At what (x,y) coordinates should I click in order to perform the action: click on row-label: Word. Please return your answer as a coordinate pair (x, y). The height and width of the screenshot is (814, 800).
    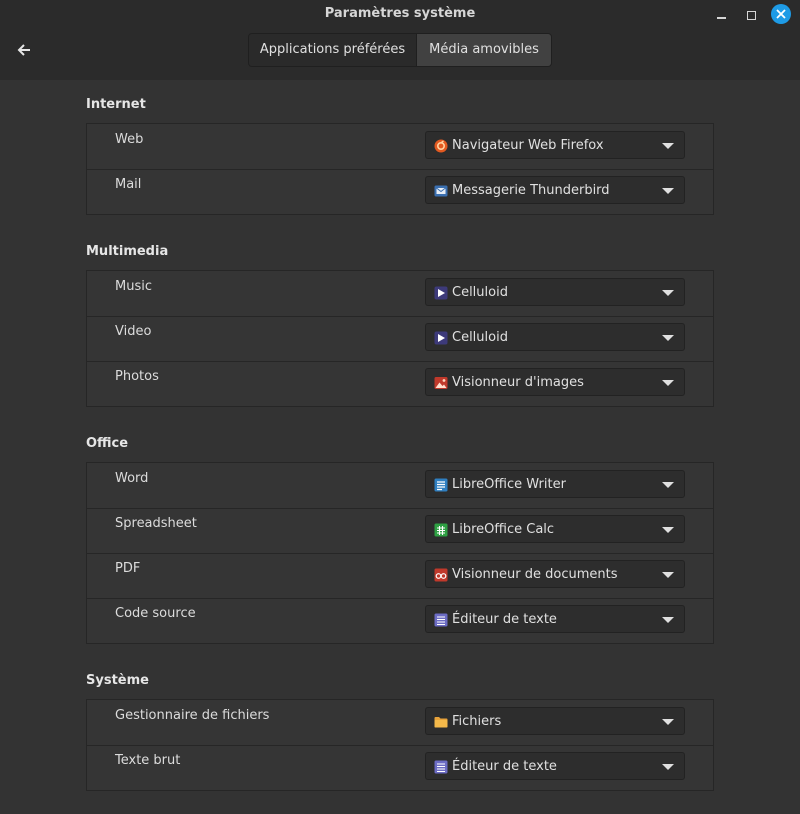
    Looking at the image, I should click on (132, 478).